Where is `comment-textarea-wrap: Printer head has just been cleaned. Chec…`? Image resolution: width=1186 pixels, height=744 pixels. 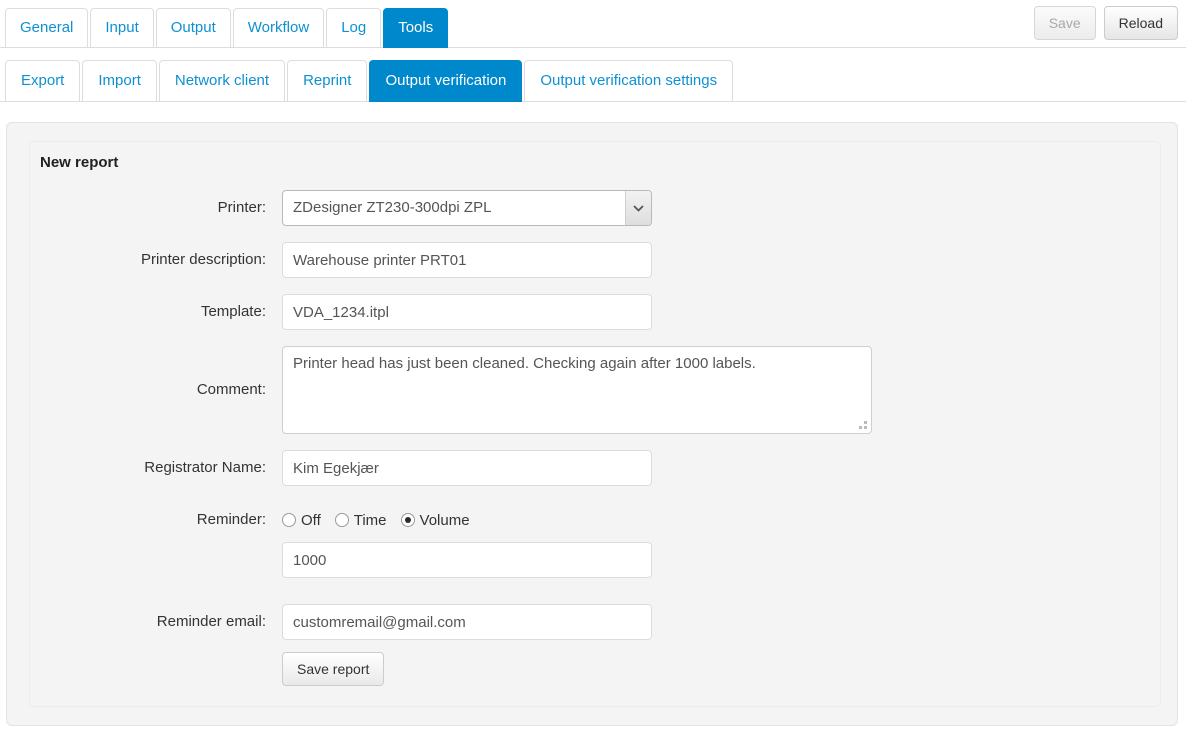
comment-textarea-wrap: Printer head has just been cleaned. Chec… is located at coordinates (577, 390).